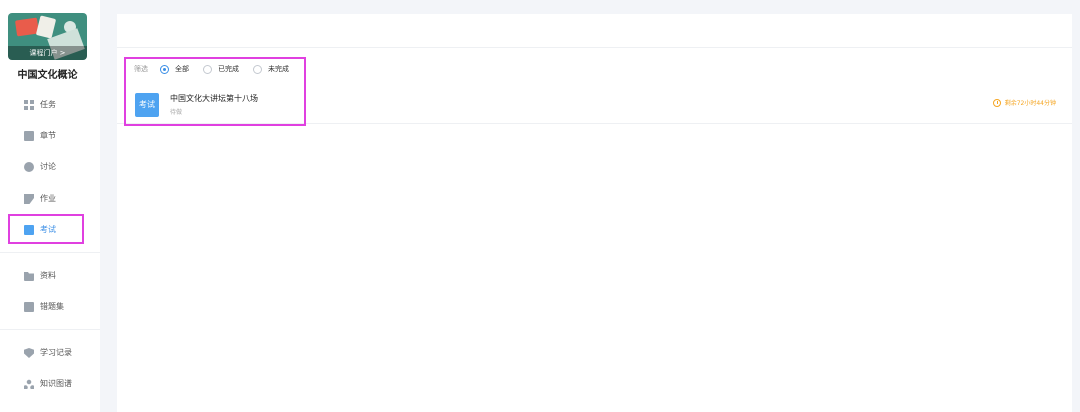 The width and height of the screenshot is (1080, 412). Describe the element at coordinates (46, 27) in the screenshot. I see `cover-decor` at that location.